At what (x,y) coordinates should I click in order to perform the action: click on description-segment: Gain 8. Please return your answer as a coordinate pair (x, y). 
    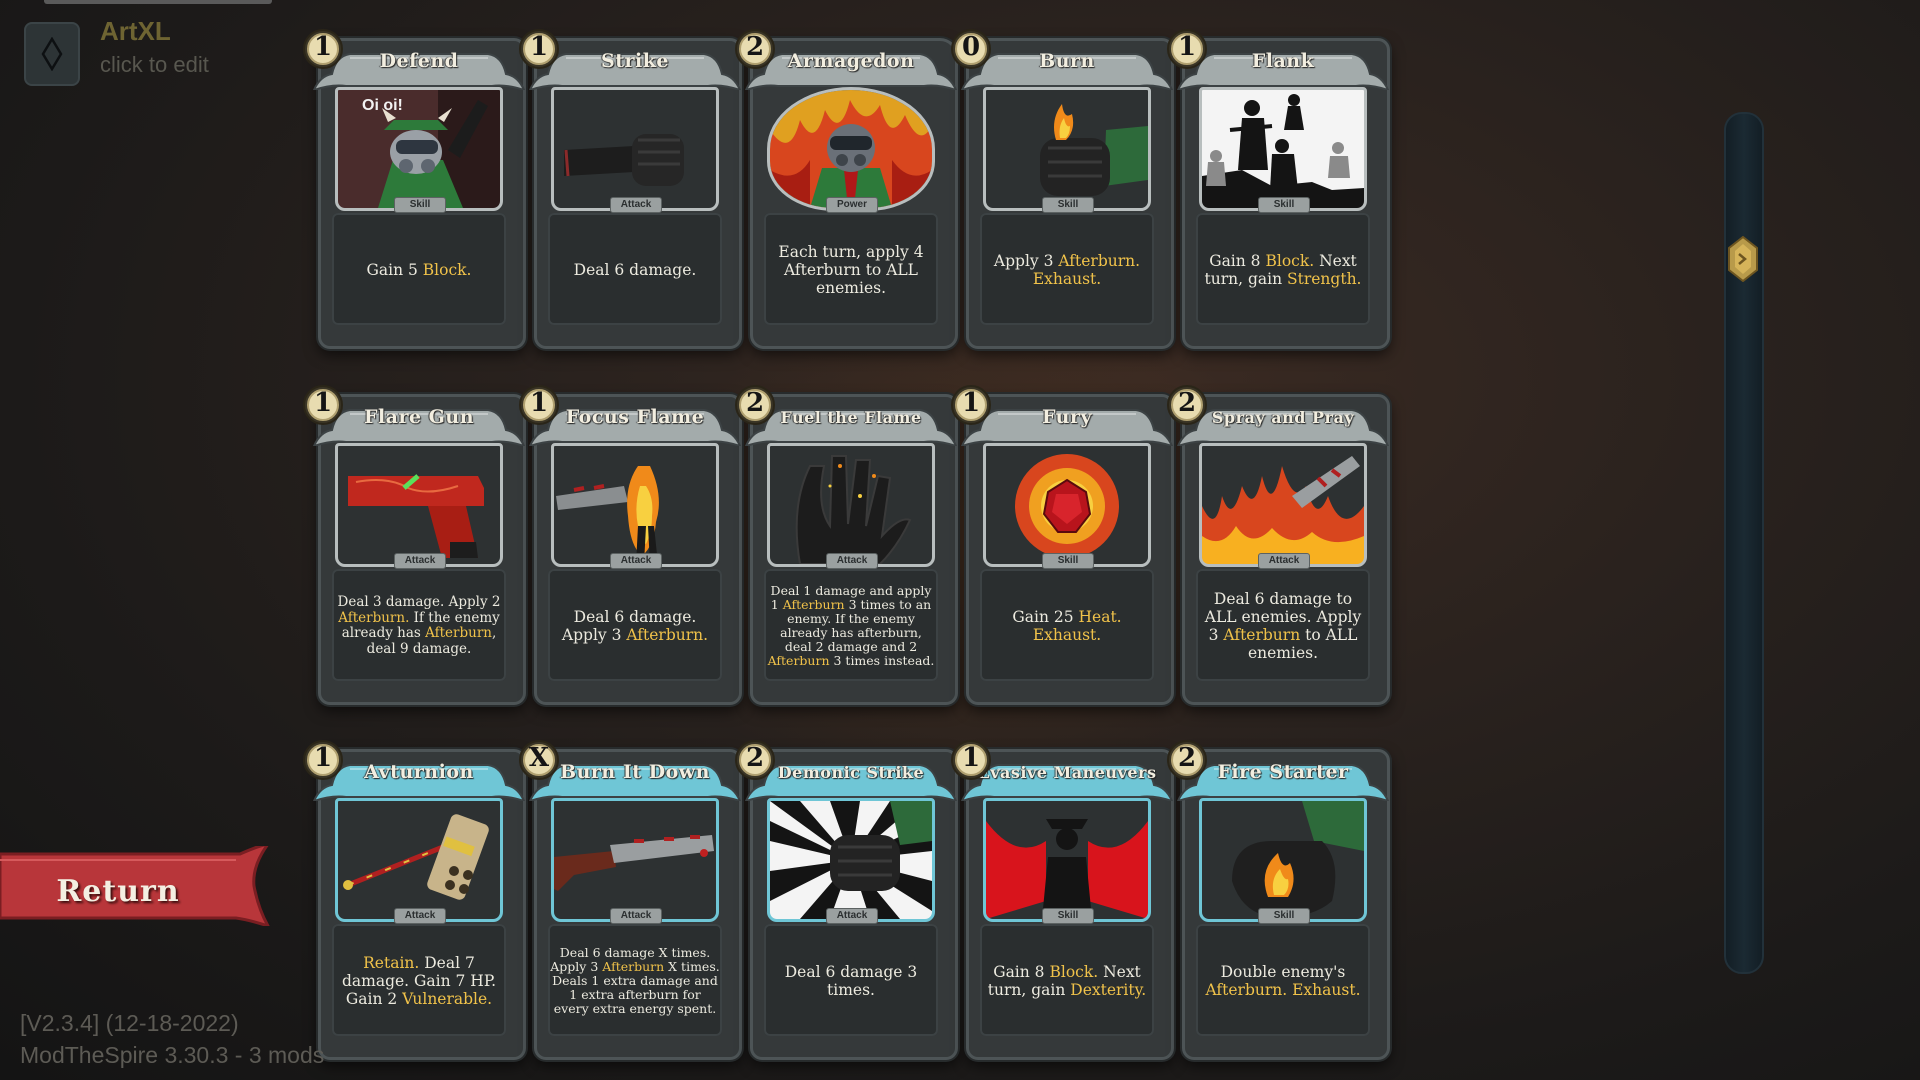
    Looking at the image, I should click on (1021, 972).